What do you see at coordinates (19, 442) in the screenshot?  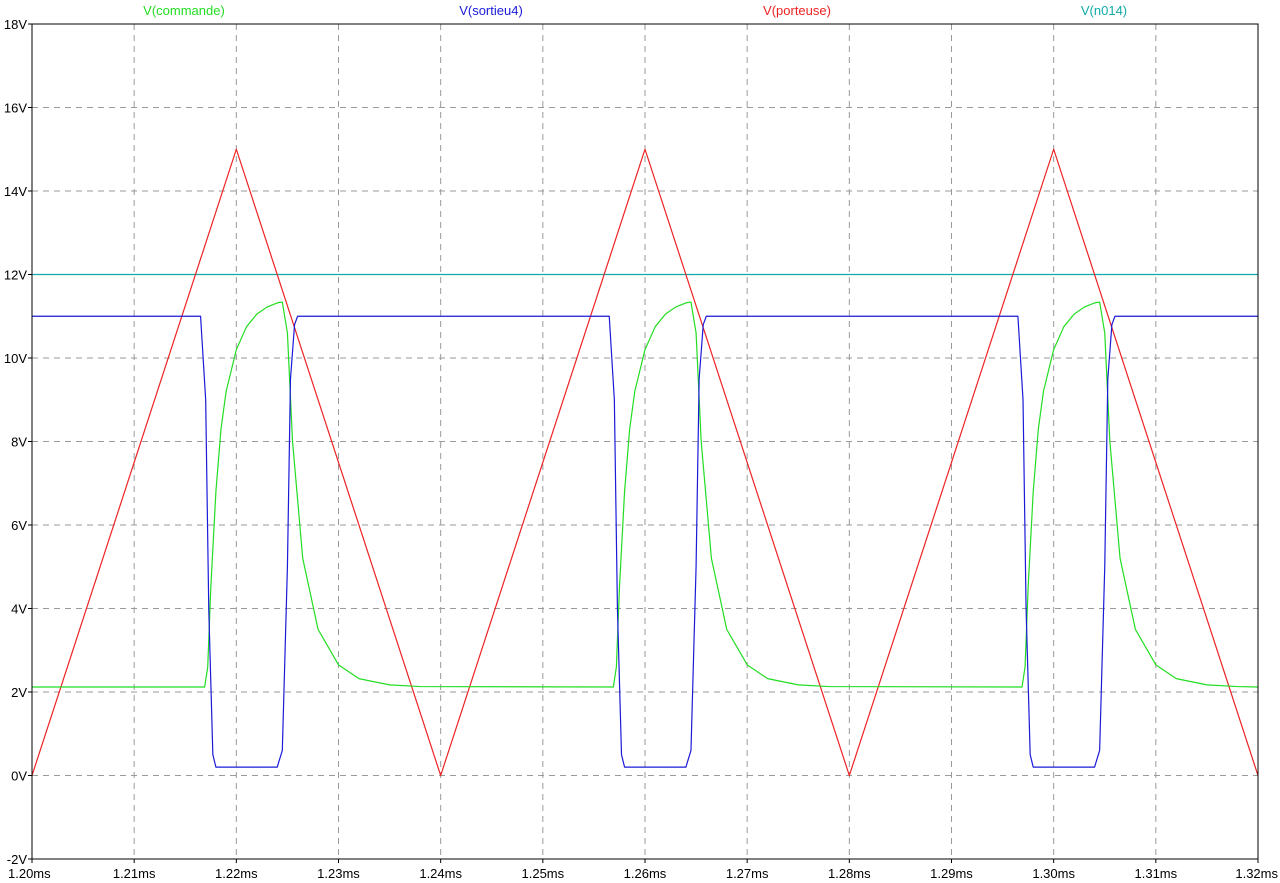 I see `y-tick-label: 8V` at bounding box center [19, 442].